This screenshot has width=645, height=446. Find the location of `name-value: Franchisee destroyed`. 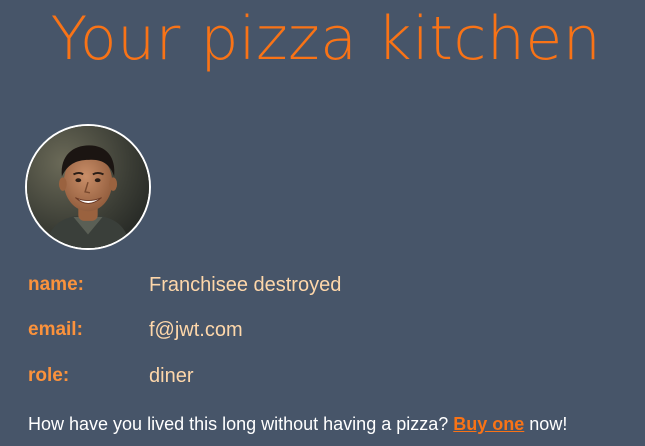

name-value: Franchisee destroyed is located at coordinates (245, 284).